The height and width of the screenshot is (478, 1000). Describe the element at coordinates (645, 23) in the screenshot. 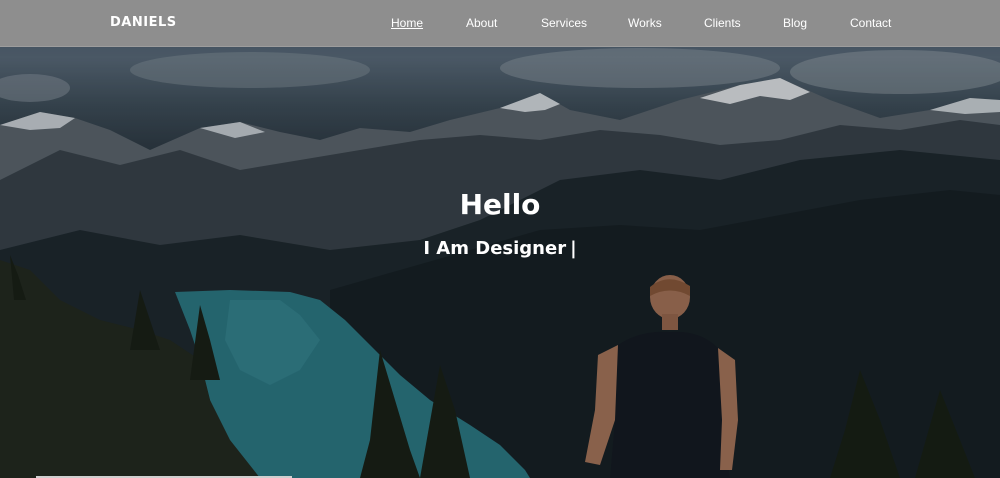

I see `nav-link-works: Works` at that location.